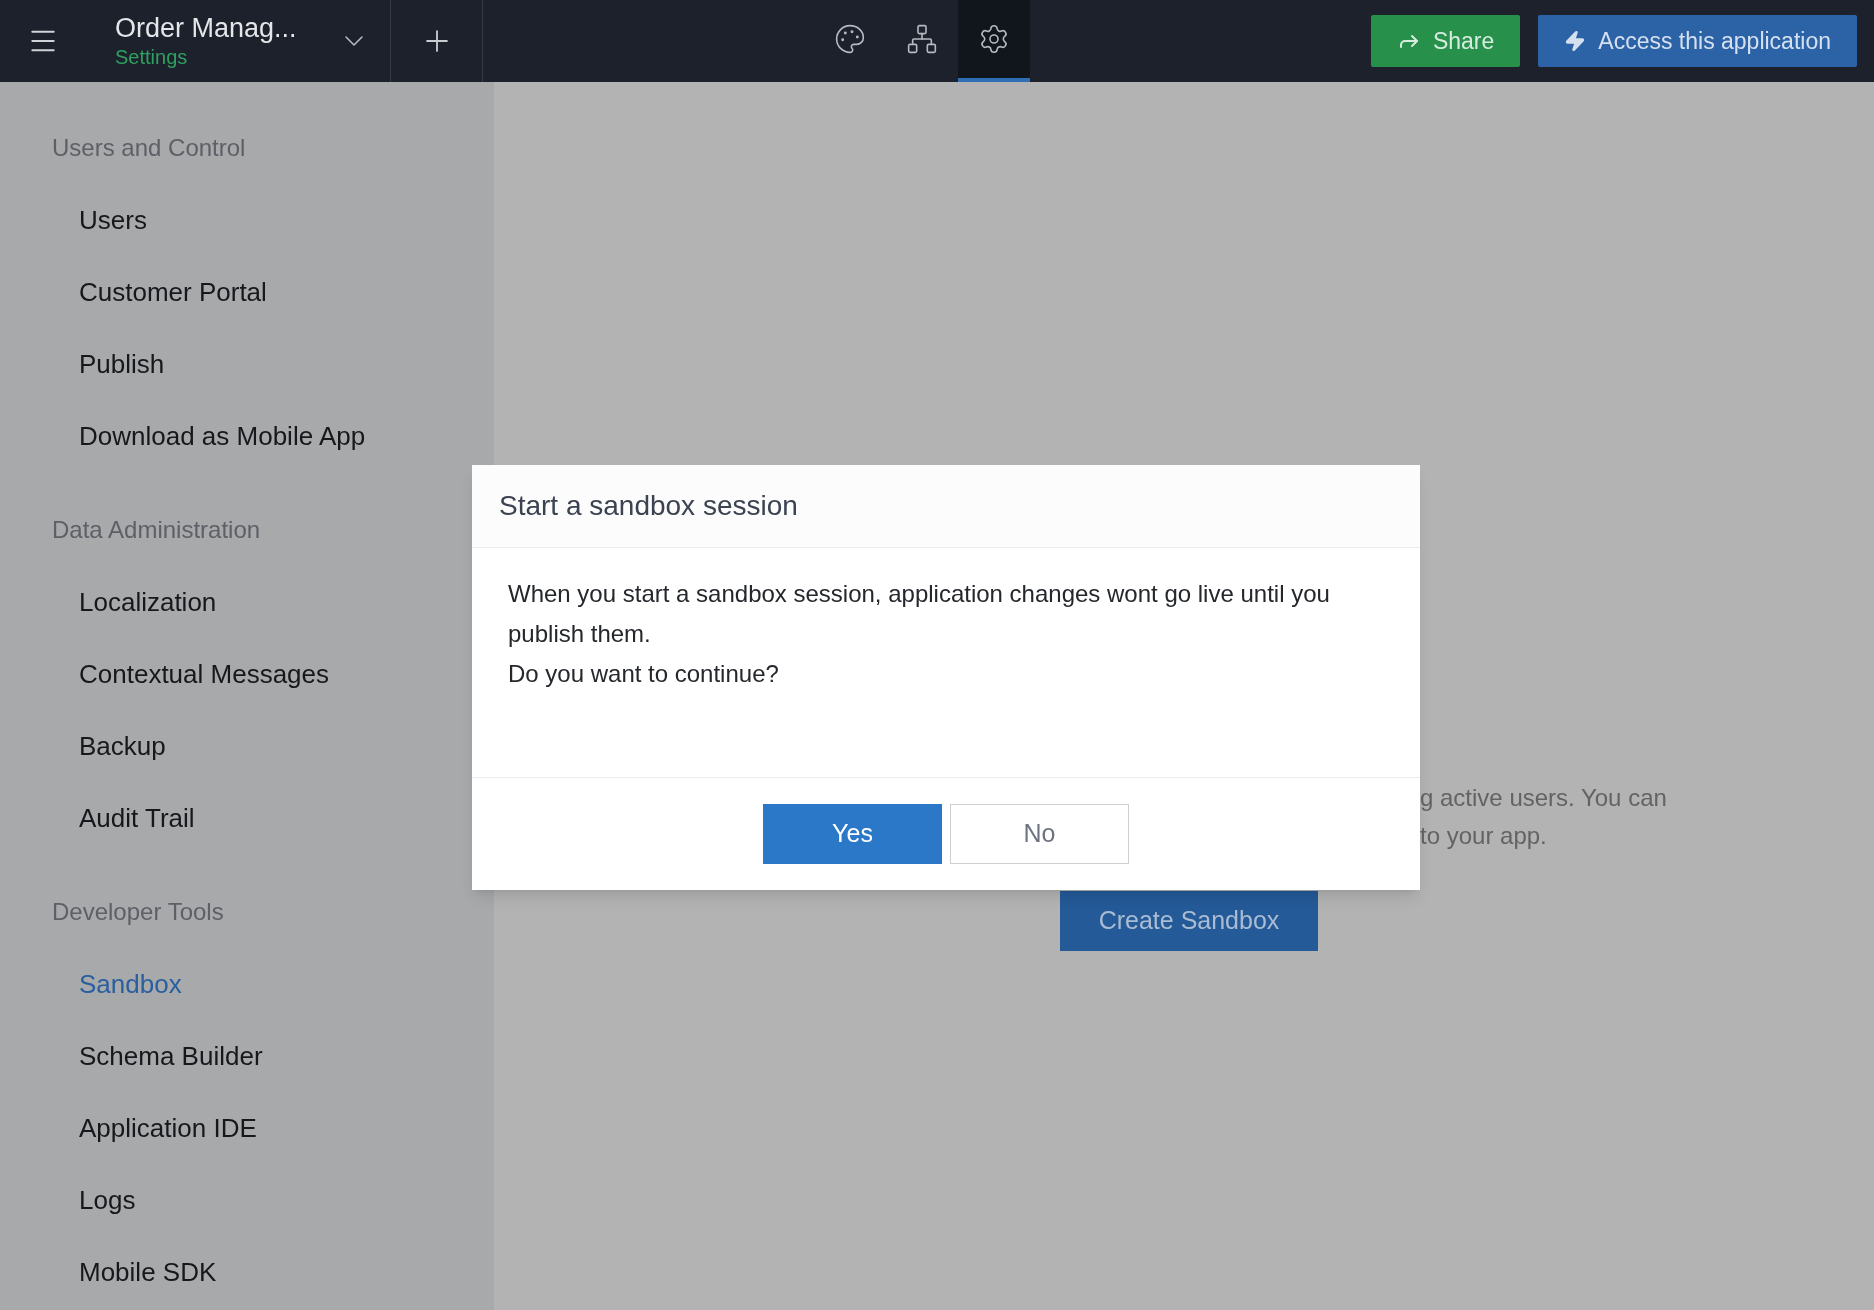 The width and height of the screenshot is (1874, 1310). Describe the element at coordinates (850, 39) in the screenshot. I see `palette-icon` at that location.